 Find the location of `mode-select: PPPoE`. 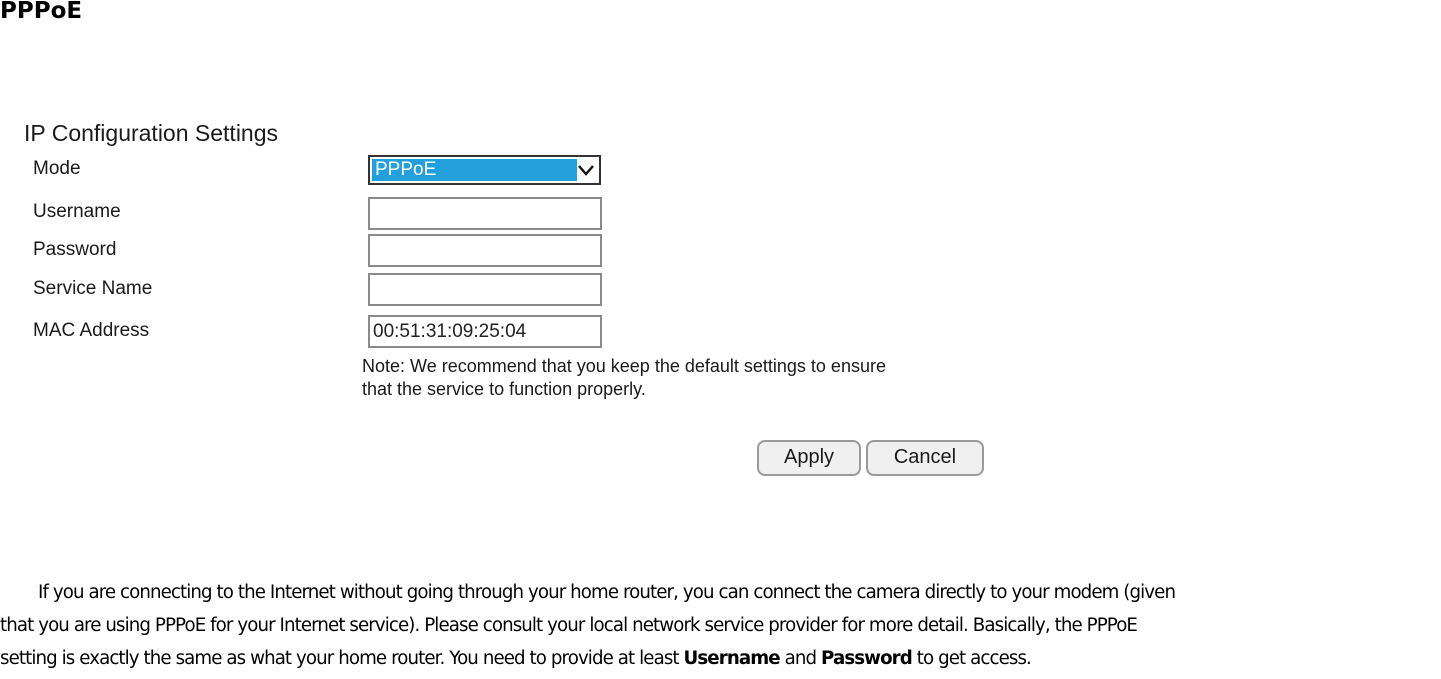

mode-select: PPPoE is located at coordinates (484, 170).